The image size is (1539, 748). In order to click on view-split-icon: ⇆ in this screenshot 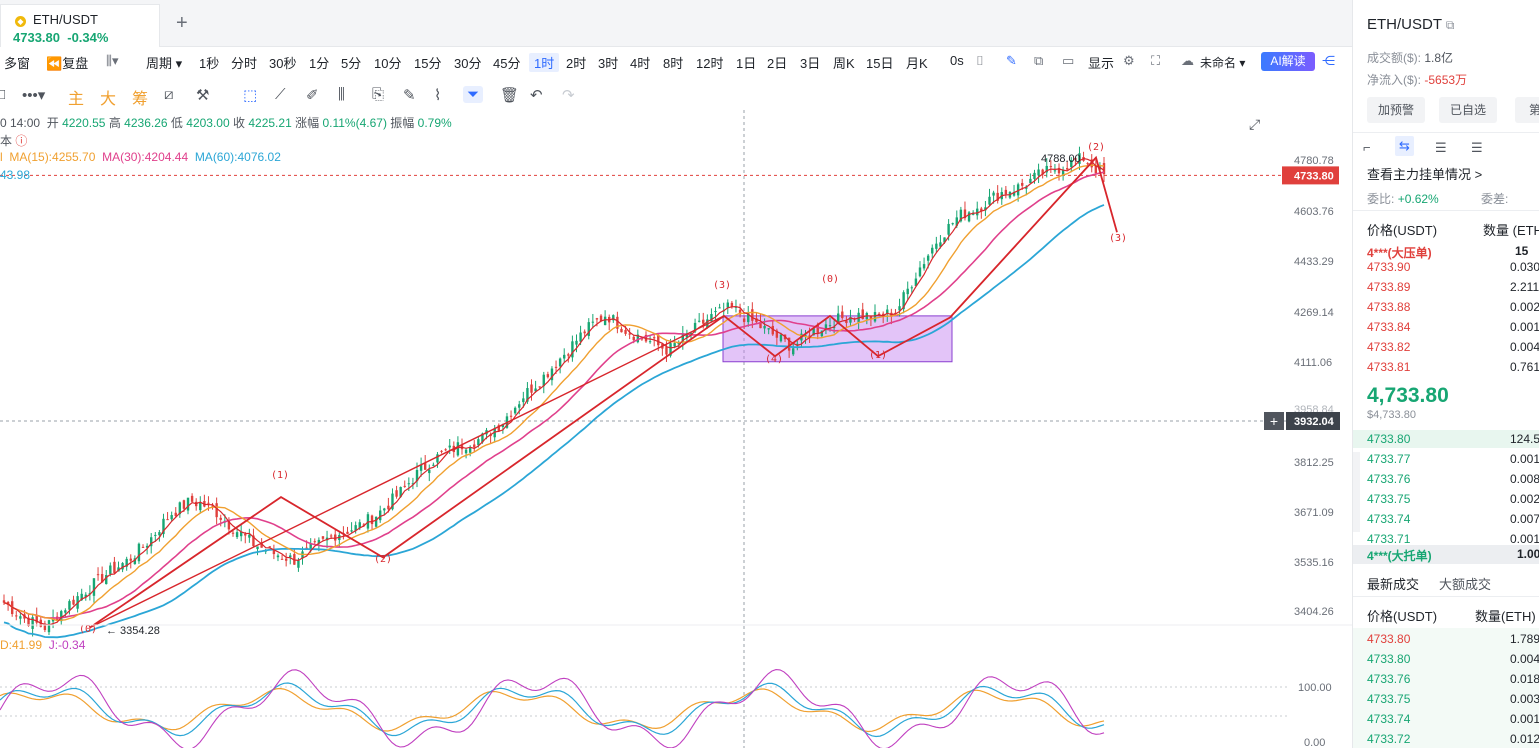, I will do `click(1404, 146)`.